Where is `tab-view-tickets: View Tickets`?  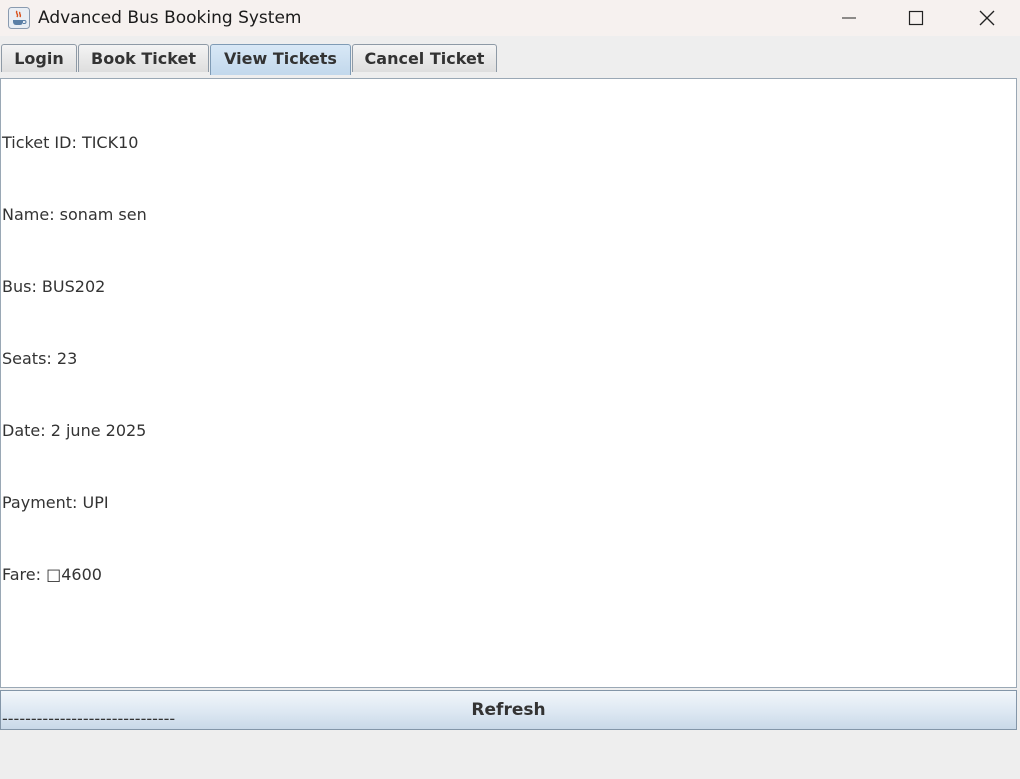 tab-view-tickets: View Tickets is located at coordinates (280, 59).